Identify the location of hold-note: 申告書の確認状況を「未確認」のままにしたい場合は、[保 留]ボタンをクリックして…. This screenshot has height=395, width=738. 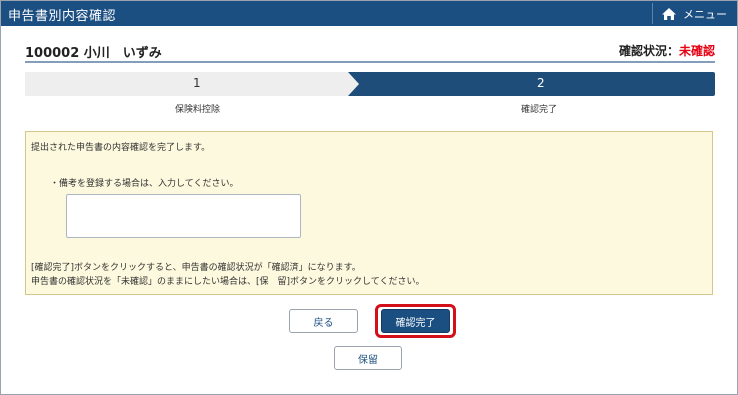
(228, 282).